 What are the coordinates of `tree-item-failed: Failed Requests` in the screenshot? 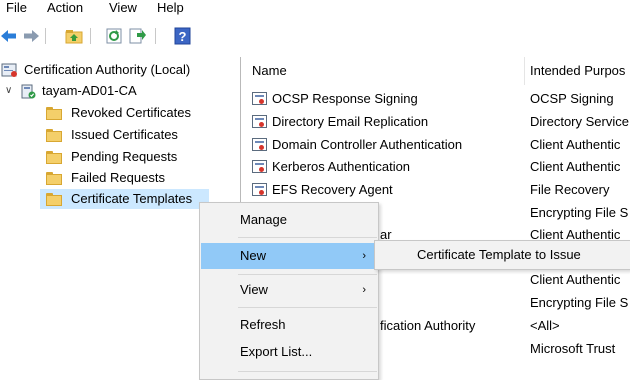 It's located at (130, 178).